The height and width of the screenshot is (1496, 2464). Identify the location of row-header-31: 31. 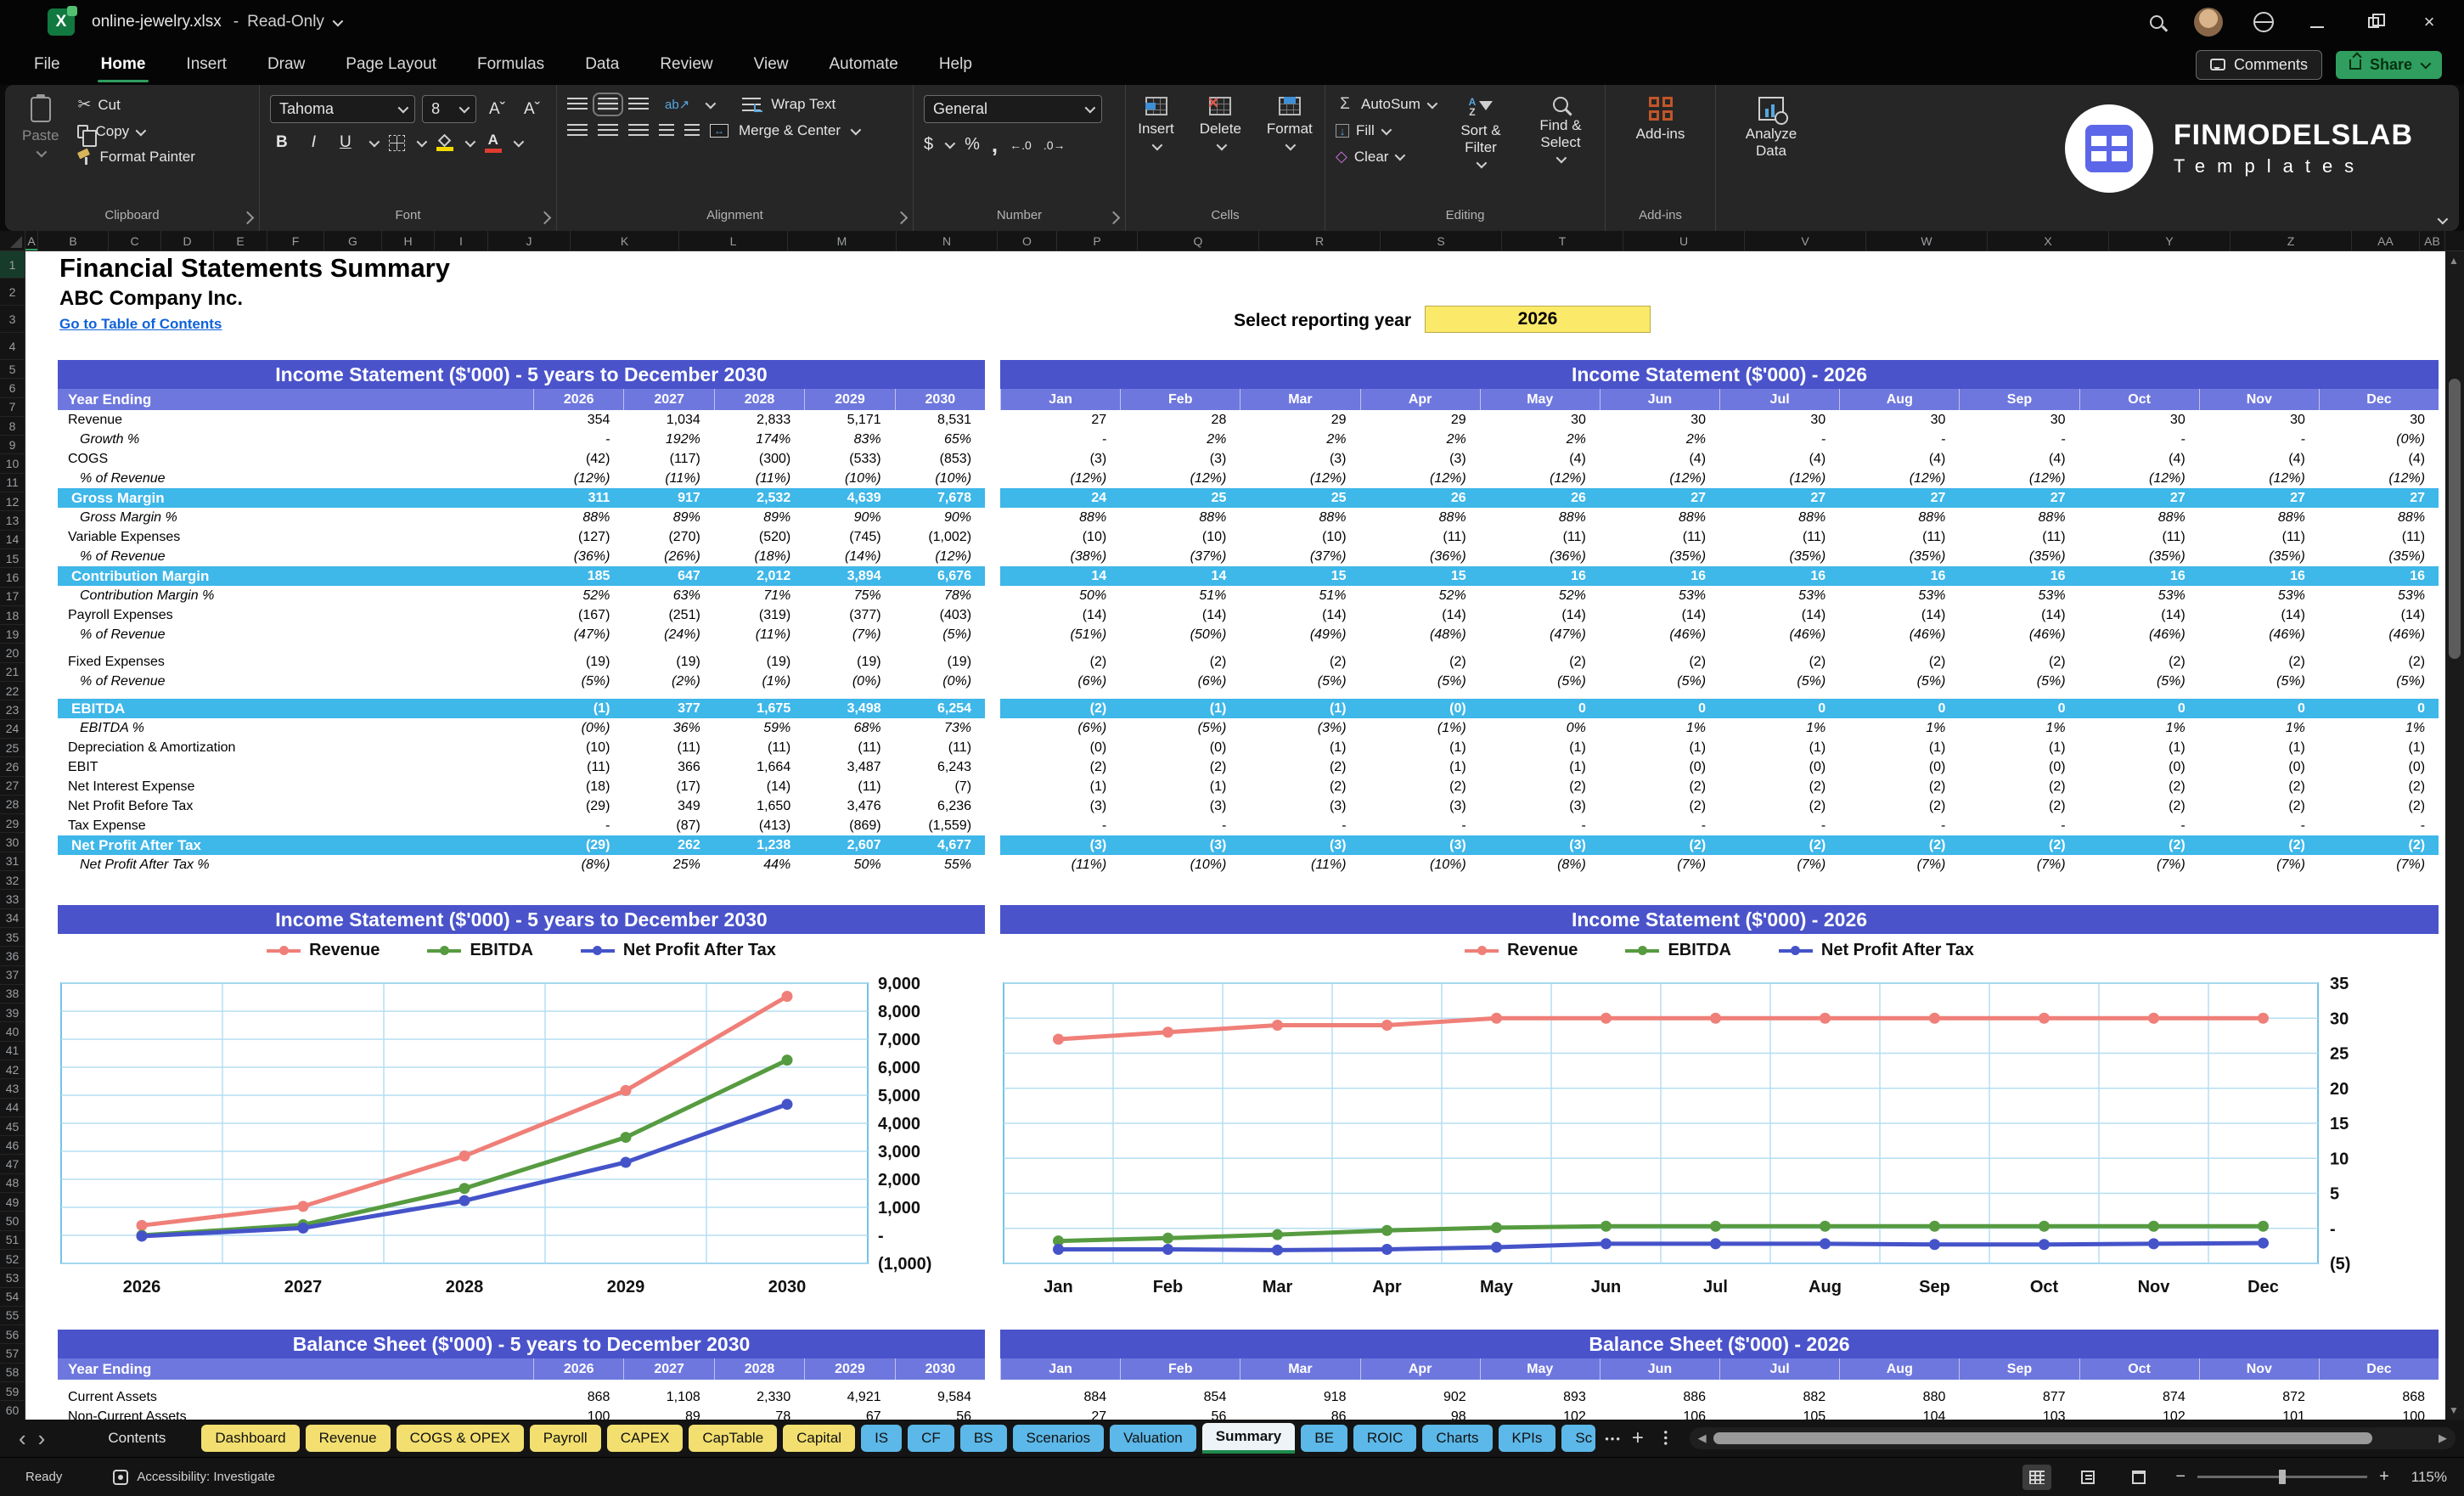
(12, 862).